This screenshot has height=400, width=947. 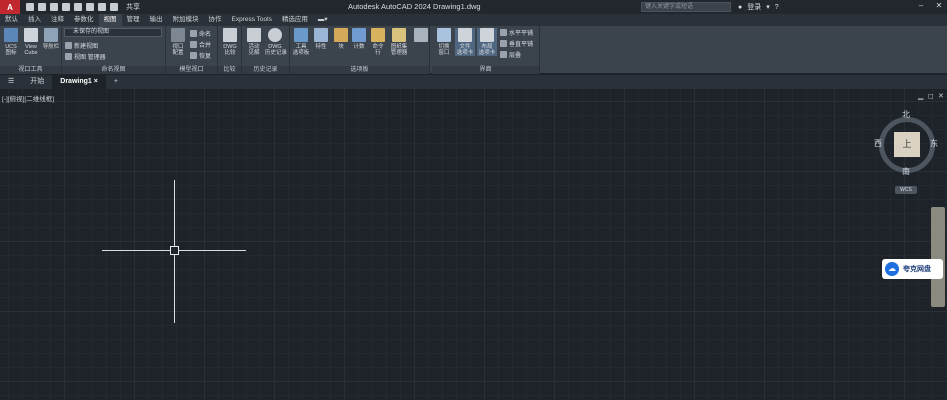 I want to click on tab-view: 视图, so click(x=110, y=20).